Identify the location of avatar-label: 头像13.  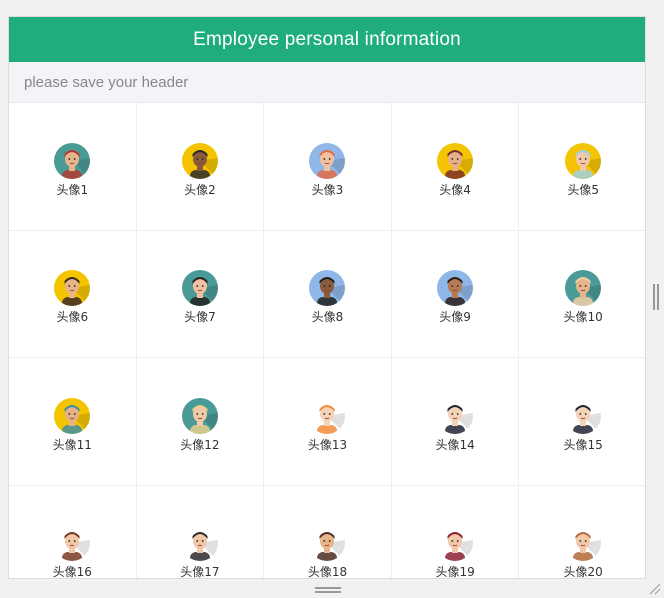
(327, 444).